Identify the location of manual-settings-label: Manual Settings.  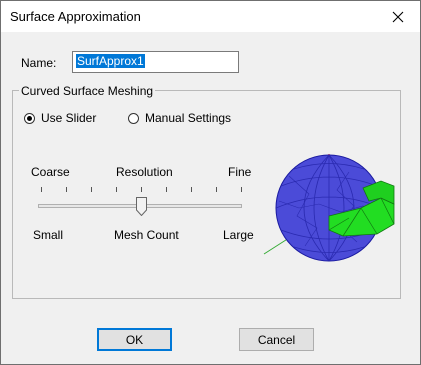
(188, 118).